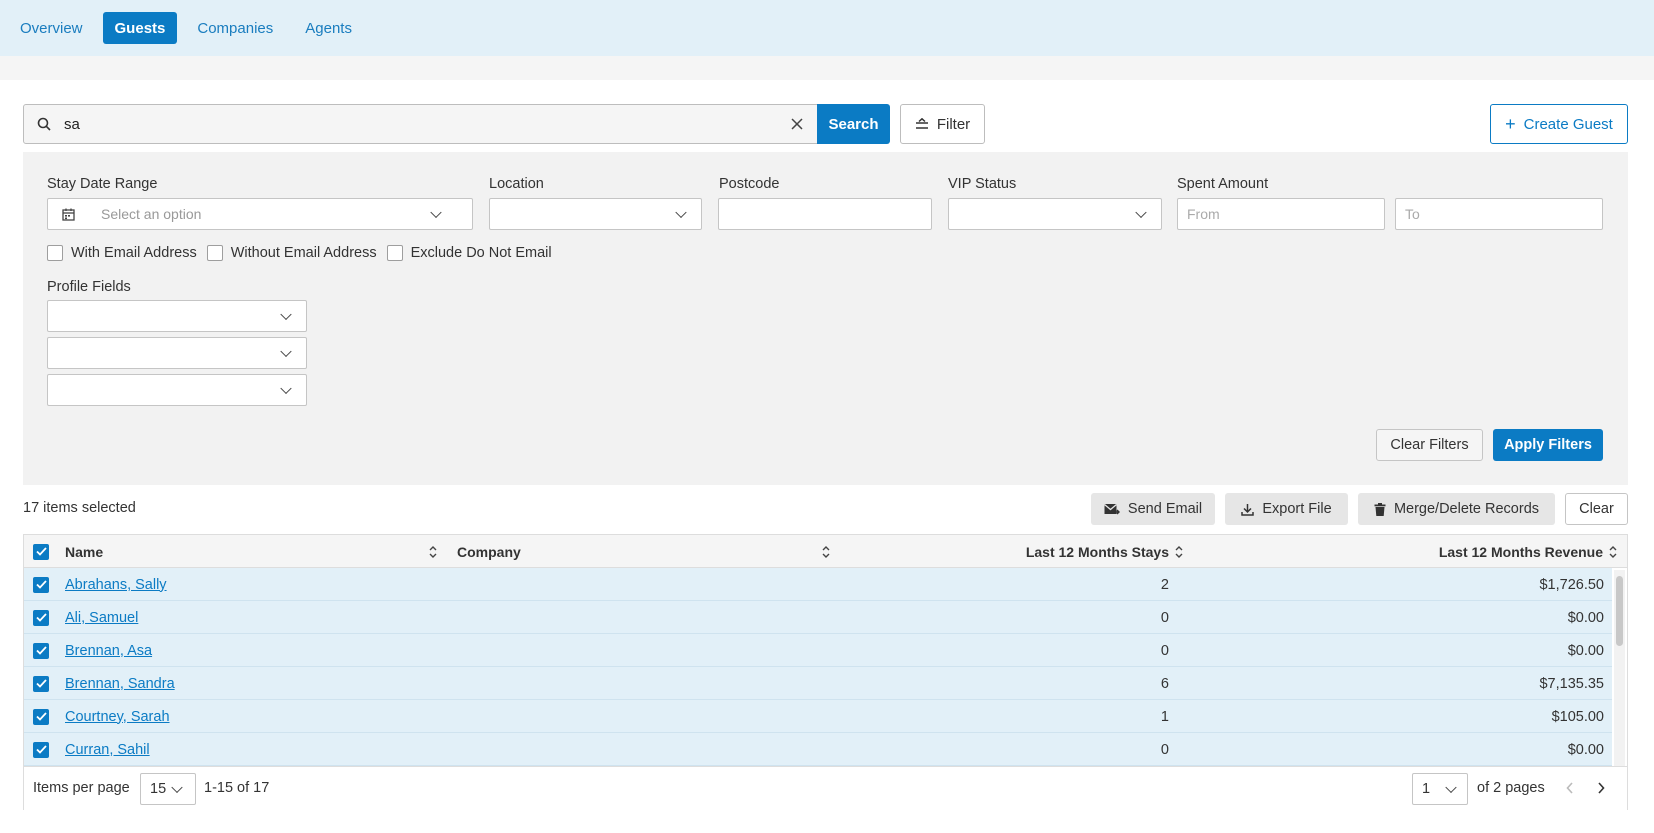 The width and height of the screenshot is (1654, 833). Describe the element at coordinates (1164, 584) in the screenshot. I see `stays-cell: 2` at that location.